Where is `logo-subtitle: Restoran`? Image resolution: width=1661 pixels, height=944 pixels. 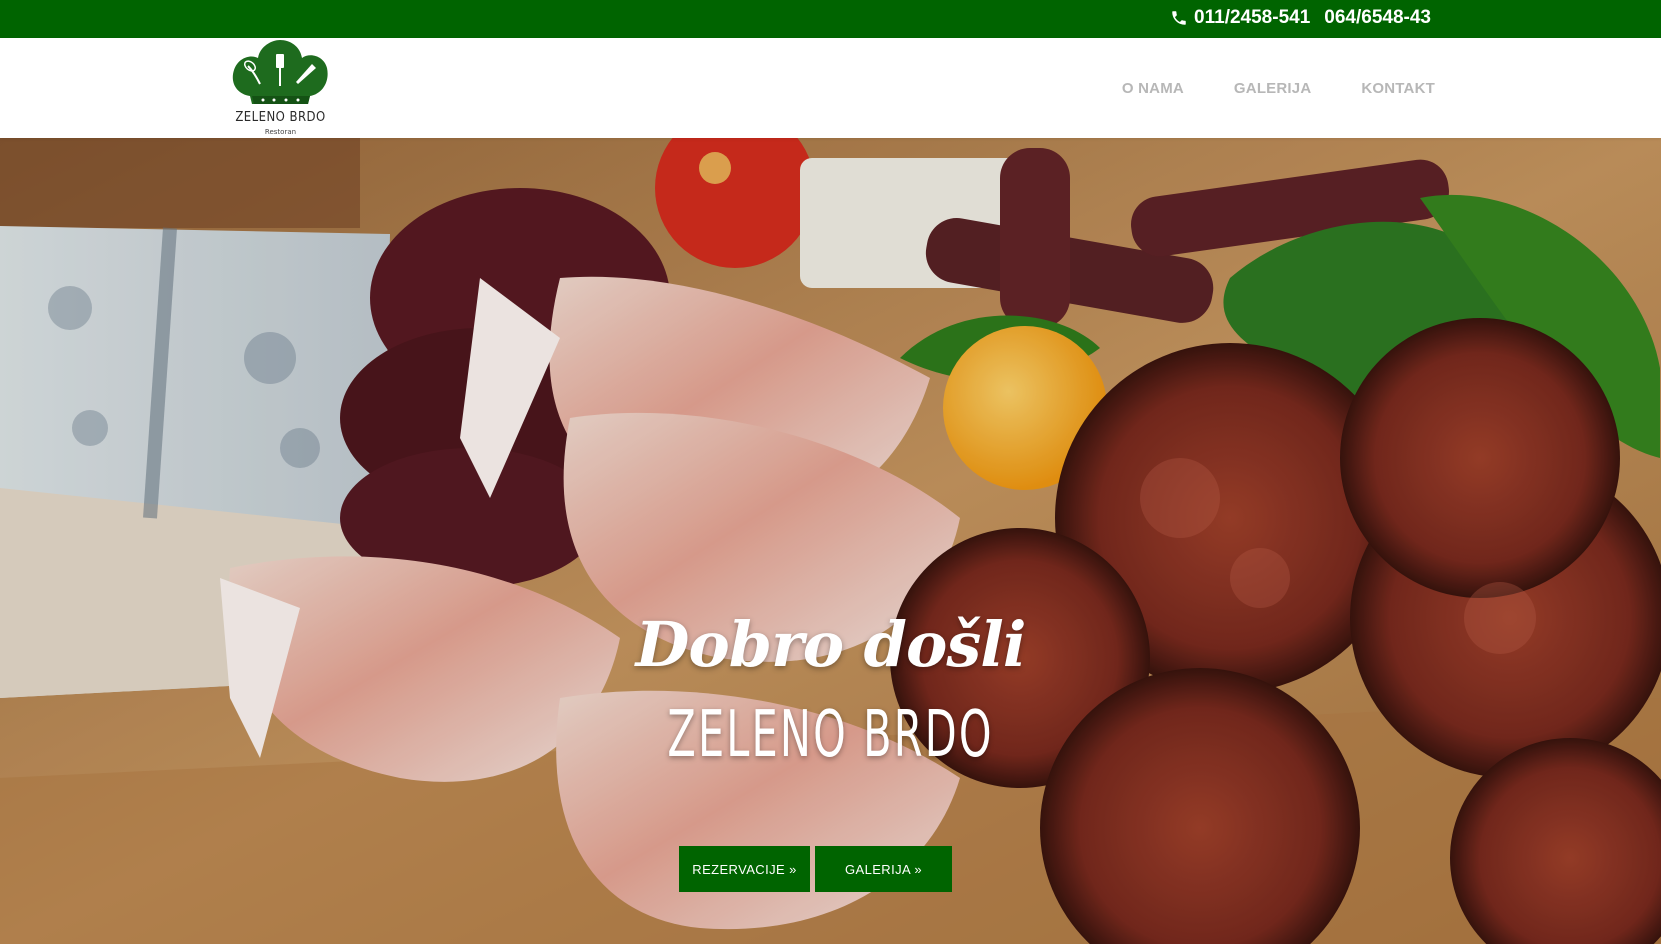 logo-subtitle: Restoran is located at coordinates (280, 132).